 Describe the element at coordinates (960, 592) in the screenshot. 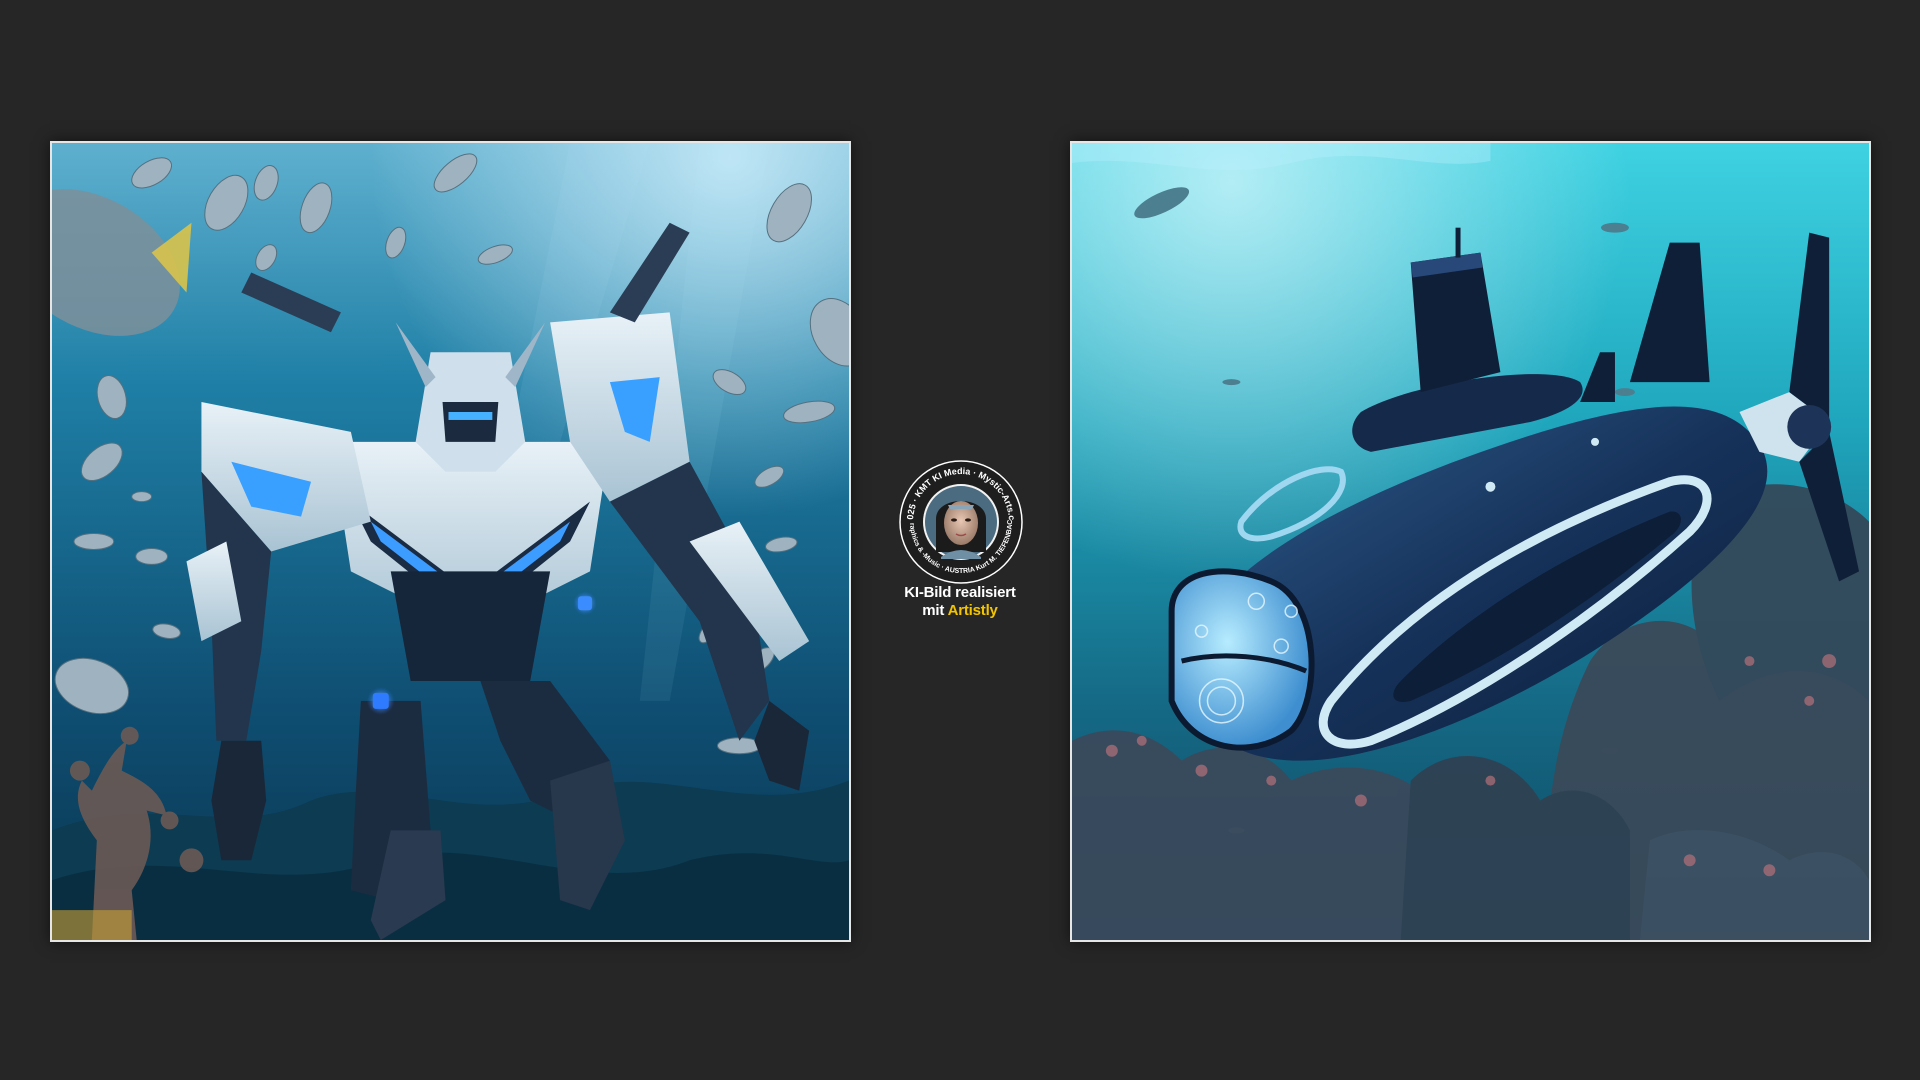

I see `caption-line-1: KI-Bild realisiert` at that location.